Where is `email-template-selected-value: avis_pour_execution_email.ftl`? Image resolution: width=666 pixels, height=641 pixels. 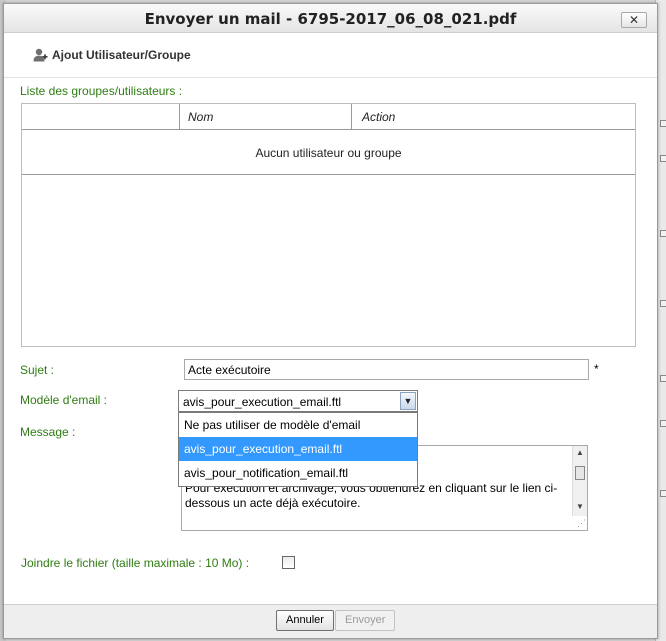
email-template-selected-value: avis_pour_execution_email.ftl is located at coordinates (262, 402).